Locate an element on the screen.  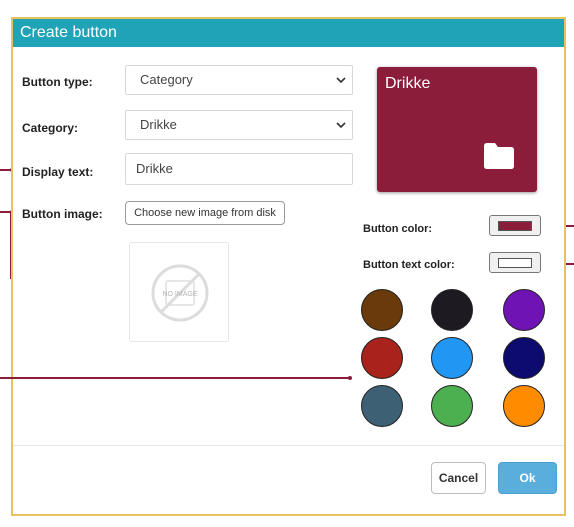
button-type-label: Button type: is located at coordinates (57, 82).